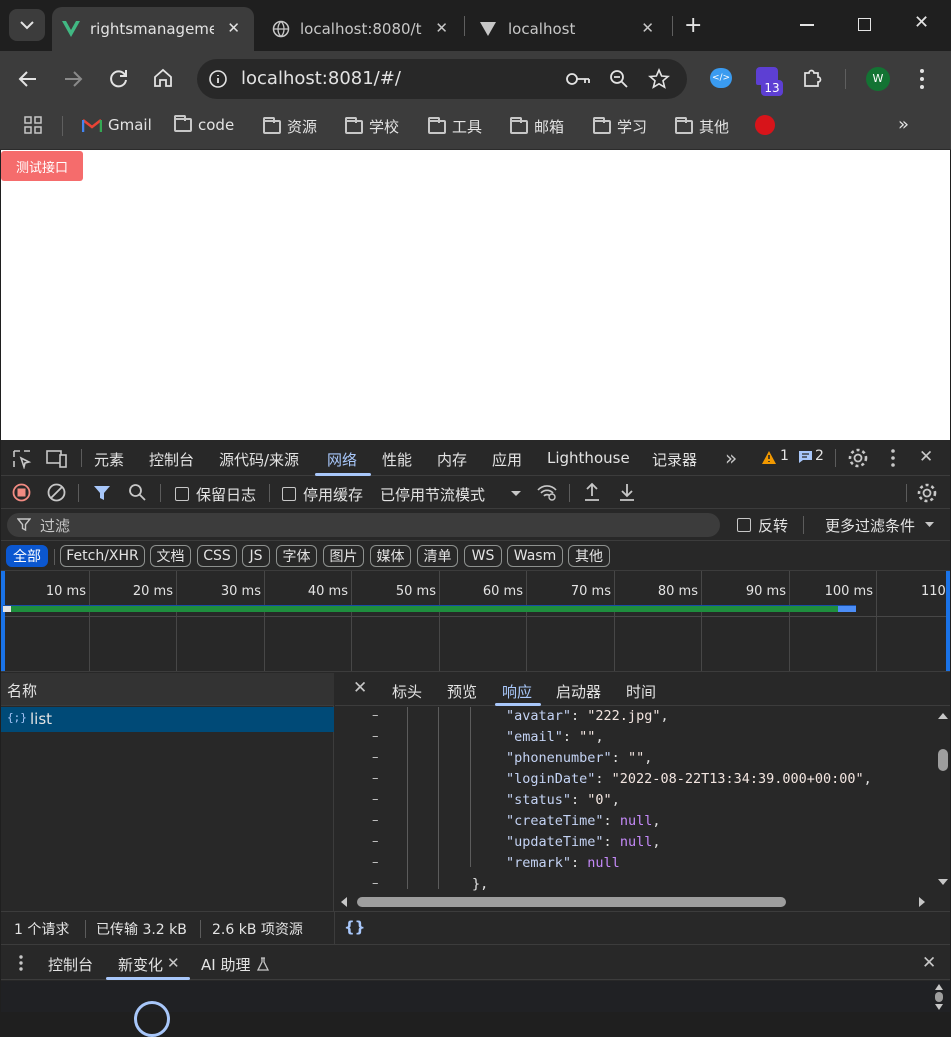 Image resolution: width=951 pixels, height=1037 pixels. What do you see at coordinates (333, 494) in the screenshot?
I see `disable-cache-label: 停用缓存` at bounding box center [333, 494].